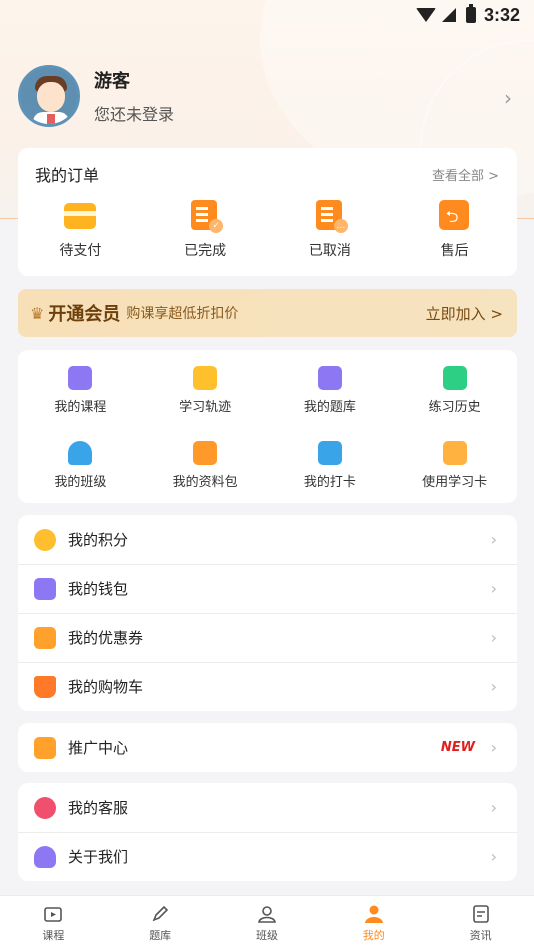  What do you see at coordinates (98, 540) in the screenshot?
I see `list-item-label: 我的积分` at bounding box center [98, 540].